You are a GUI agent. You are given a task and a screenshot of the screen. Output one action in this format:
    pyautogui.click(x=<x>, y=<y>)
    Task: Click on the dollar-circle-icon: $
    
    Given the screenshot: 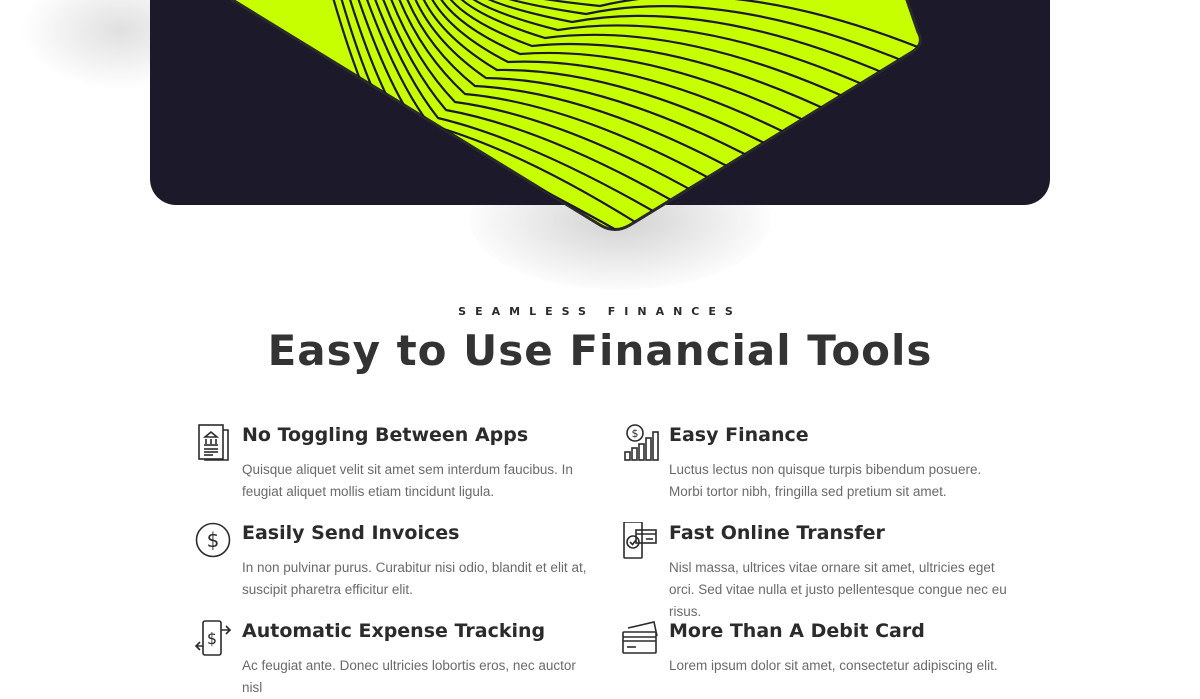 What is the action you would take?
    pyautogui.click(x=213, y=540)
    